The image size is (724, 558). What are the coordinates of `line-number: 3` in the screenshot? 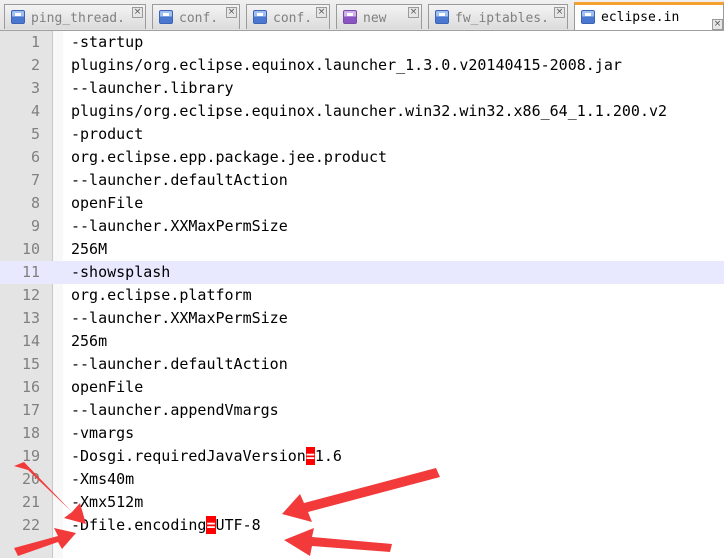 It's located at (35, 88).